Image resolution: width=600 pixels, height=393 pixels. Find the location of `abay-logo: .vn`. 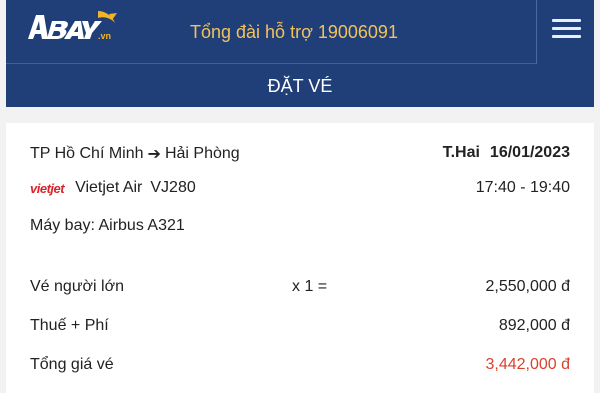

abay-logo: .vn is located at coordinates (70, 31).